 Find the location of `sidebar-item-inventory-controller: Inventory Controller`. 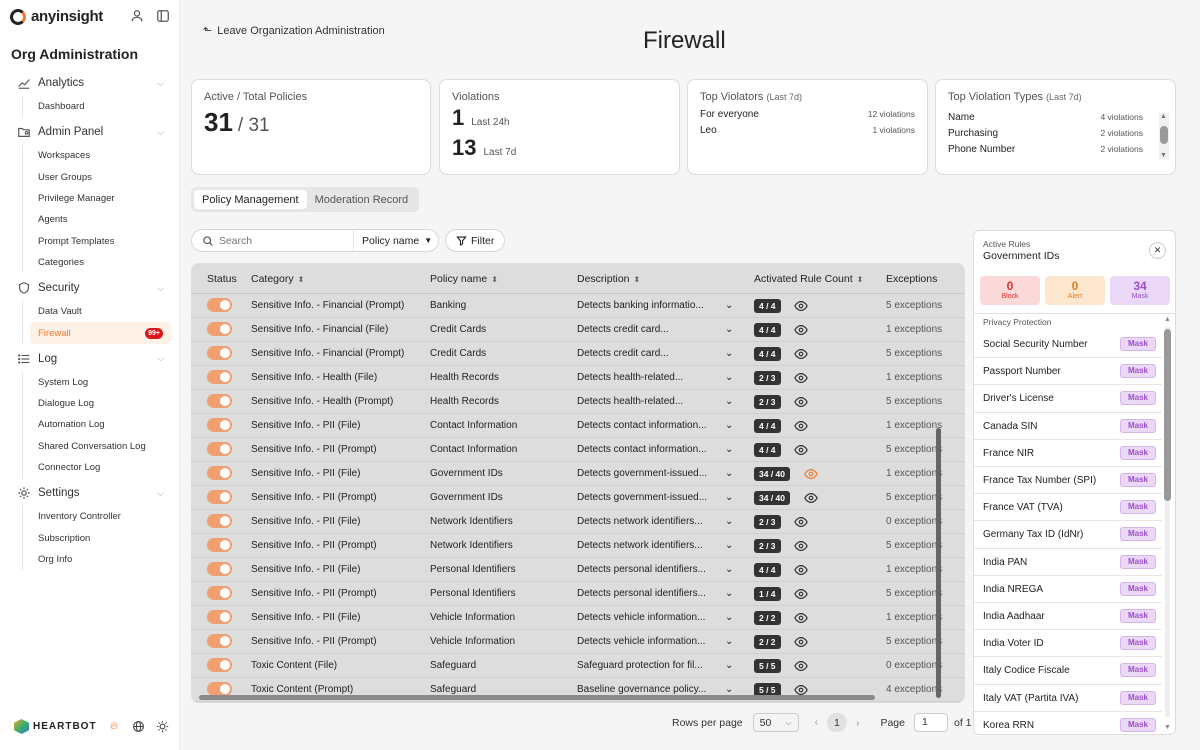

sidebar-item-inventory-controller: Inventory Controller is located at coordinates (109, 516).